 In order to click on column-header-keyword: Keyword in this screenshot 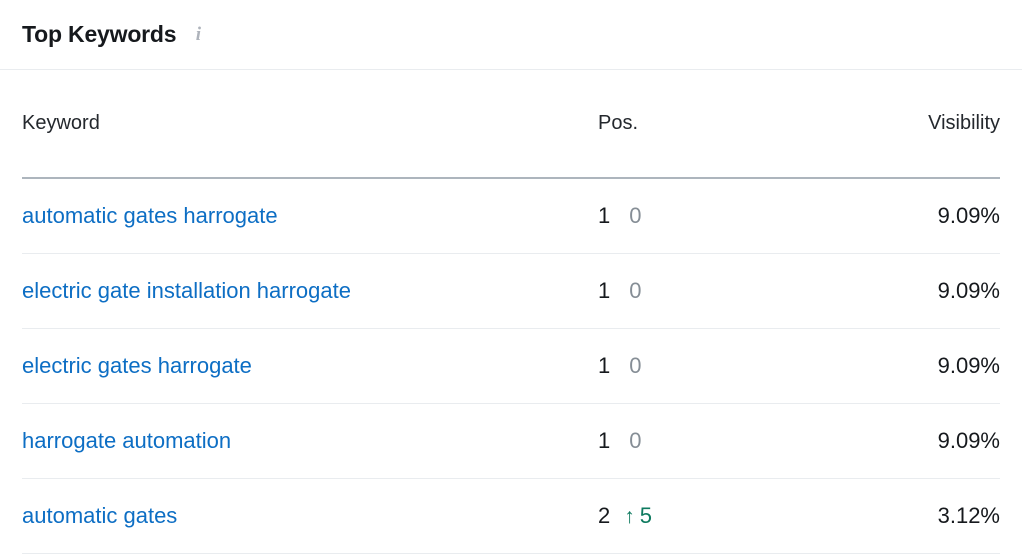, I will do `click(310, 124)`.